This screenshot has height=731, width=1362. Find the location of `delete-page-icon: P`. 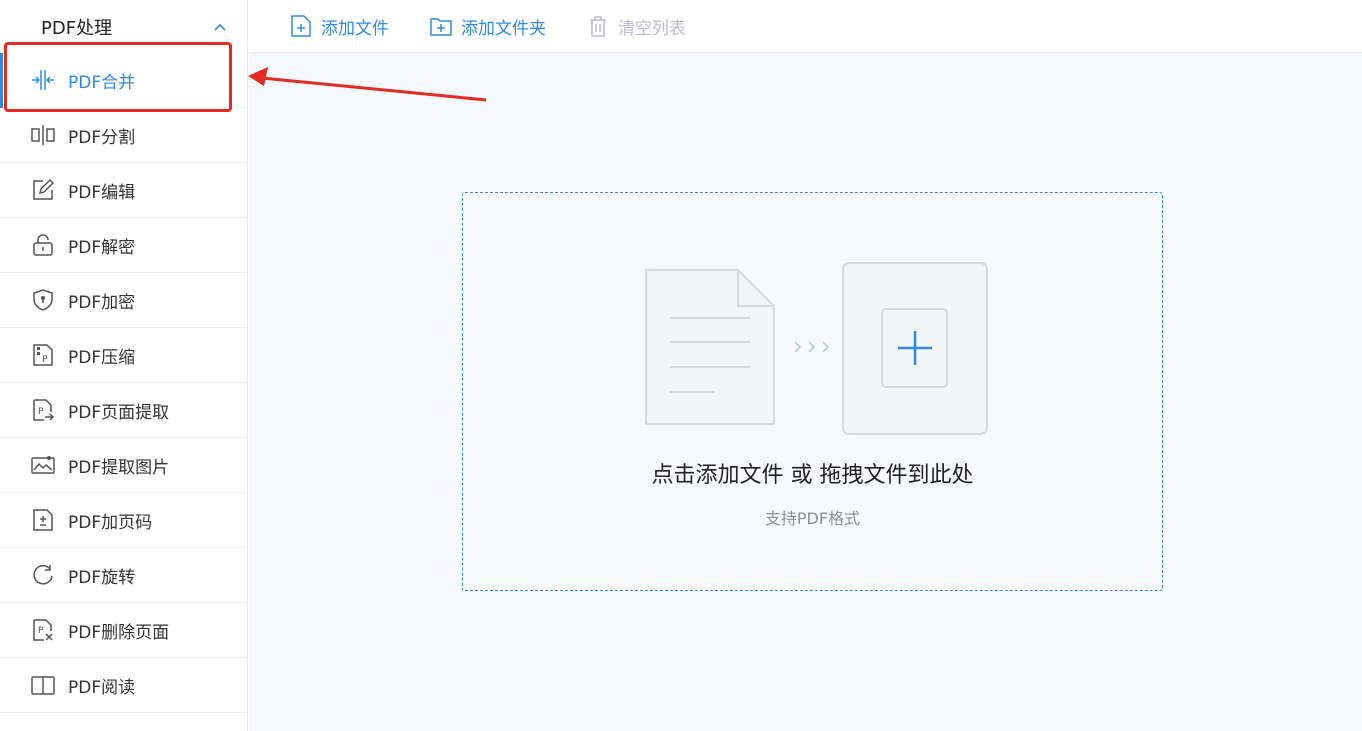

delete-page-icon: P is located at coordinates (43, 630).